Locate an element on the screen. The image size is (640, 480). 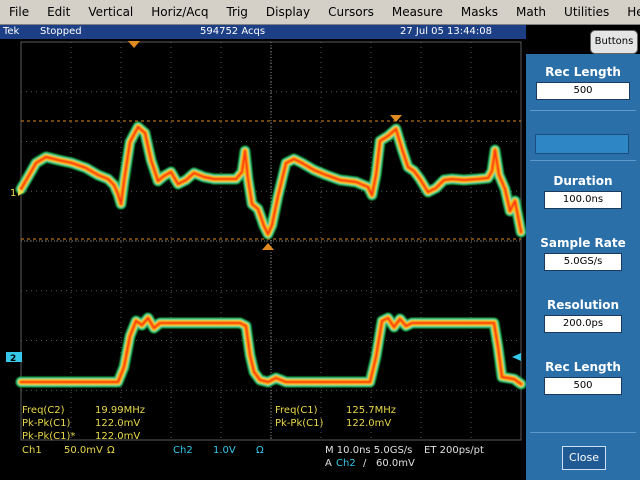
menu-vertical: Vertical is located at coordinates (110, 12).